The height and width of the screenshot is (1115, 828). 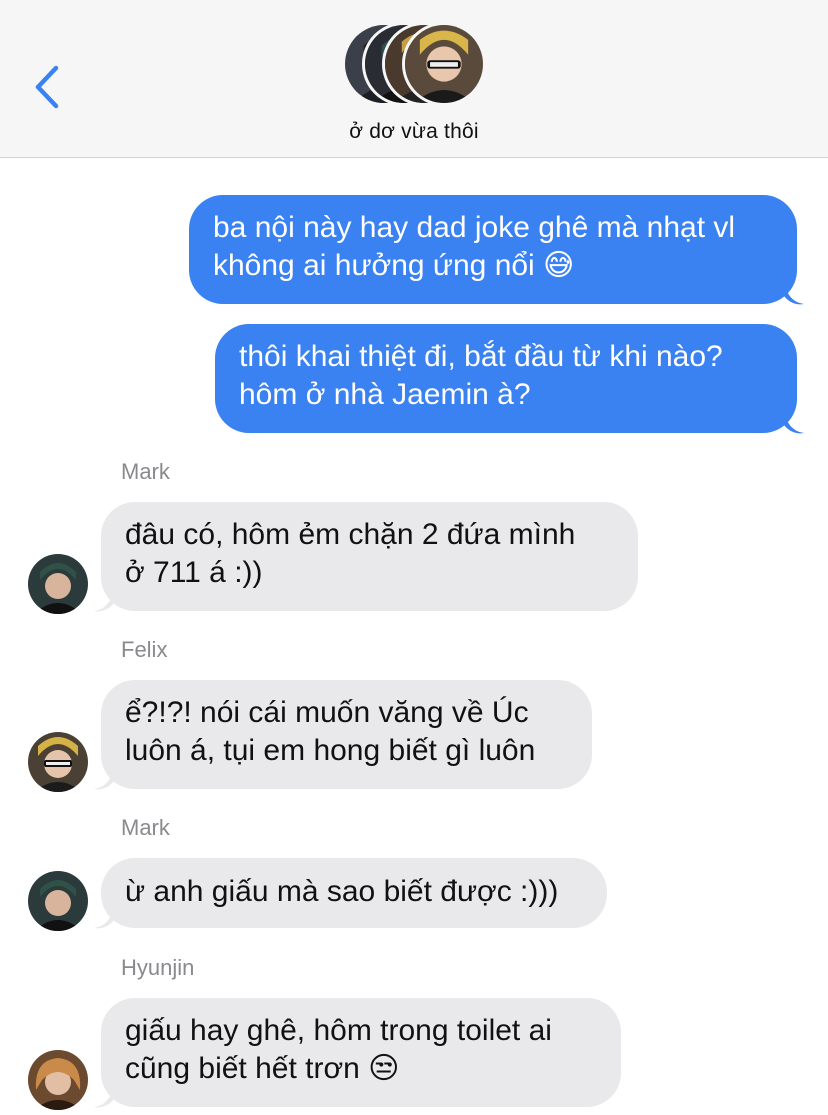 What do you see at coordinates (330, 750) in the screenshot?
I see `message-line: luôn á, tụi em hong biết gì luôn` at bounding box center [330, 750].